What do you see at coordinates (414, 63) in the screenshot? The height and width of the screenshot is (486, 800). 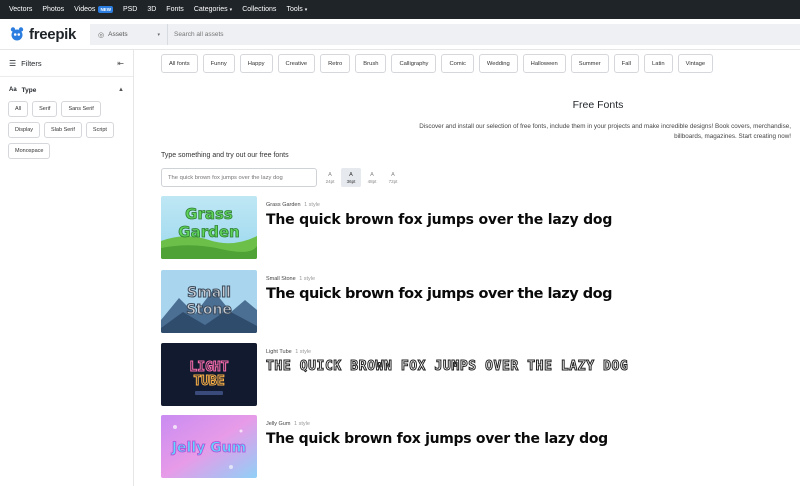 I see `category-calligraphy: Calligraphy` at bounding box center [414, 63].